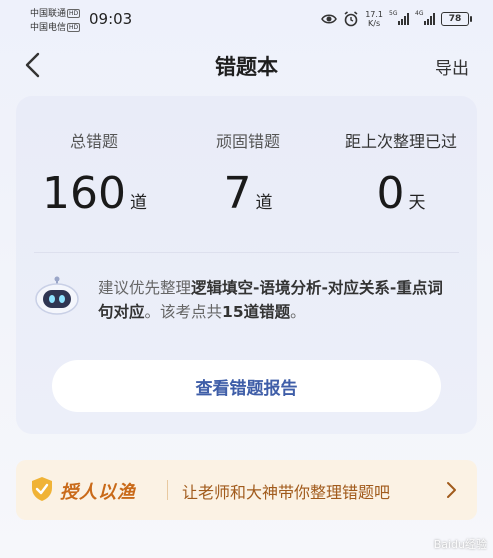  Describe the element at coordinates (456, 19) in the screenshot. I see `battery-icon: 78` at that location.